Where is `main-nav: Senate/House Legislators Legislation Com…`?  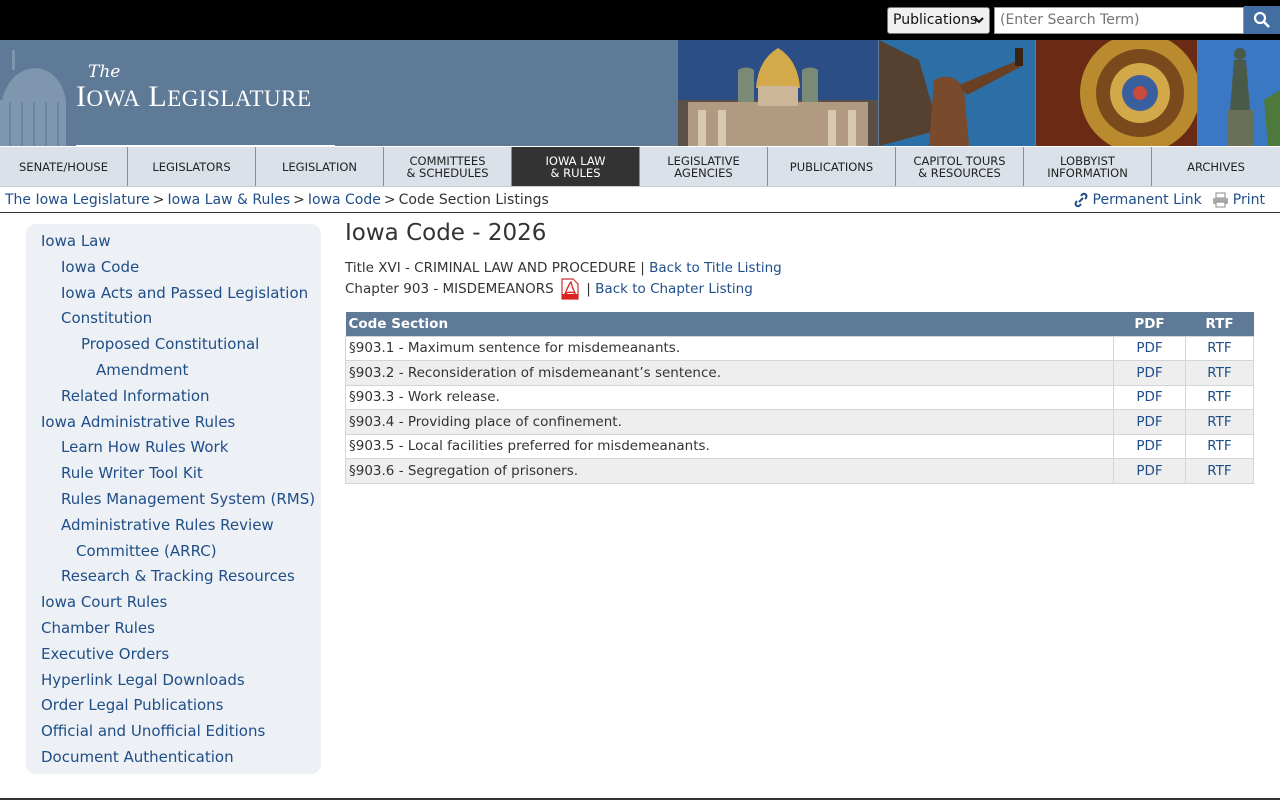 main-nav: Senate/House Legislators Legislation Com… is located at coordinates (640, 166).